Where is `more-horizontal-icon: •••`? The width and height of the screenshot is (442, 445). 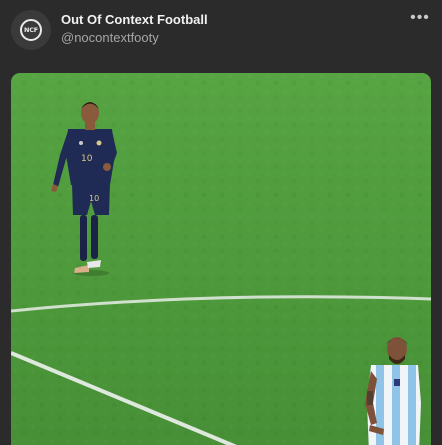
more-horizontal-icon: ••• is located at coordinates (420, 17).